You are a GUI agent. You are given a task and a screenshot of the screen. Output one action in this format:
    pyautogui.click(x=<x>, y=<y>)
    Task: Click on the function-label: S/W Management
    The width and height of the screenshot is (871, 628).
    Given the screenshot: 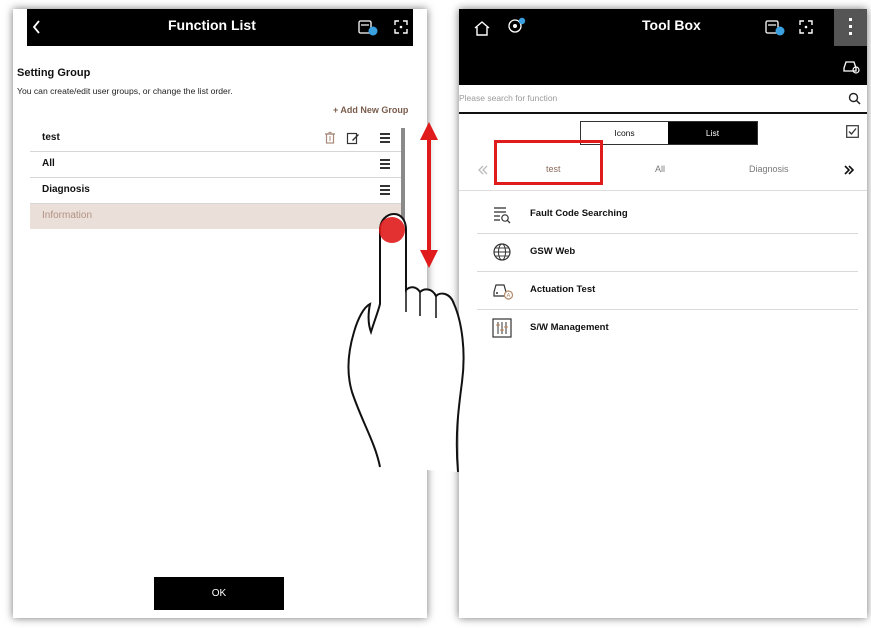 What is the action you would take?
    pyautogui.click(x=569, y=327)
    